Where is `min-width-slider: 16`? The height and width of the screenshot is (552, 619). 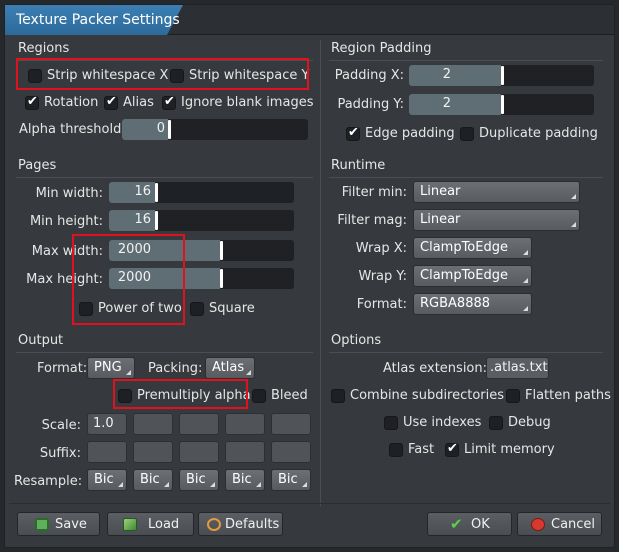 min-width-slider: 16 is located at coordinates (201, 192).